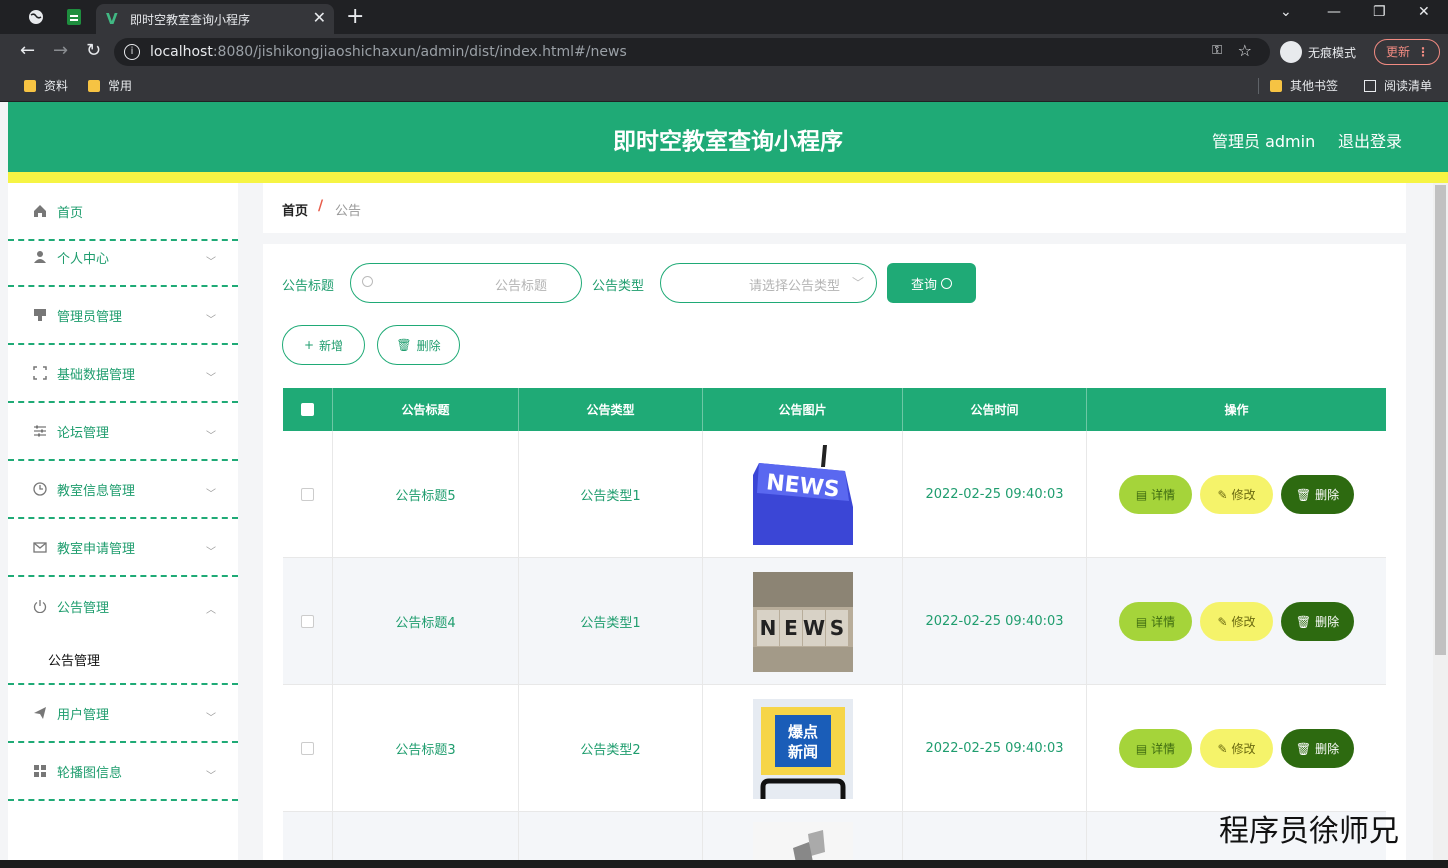 This screenshot has width=1448, height=868. I want to click on detail-label: 详情, so click(1163, 749).